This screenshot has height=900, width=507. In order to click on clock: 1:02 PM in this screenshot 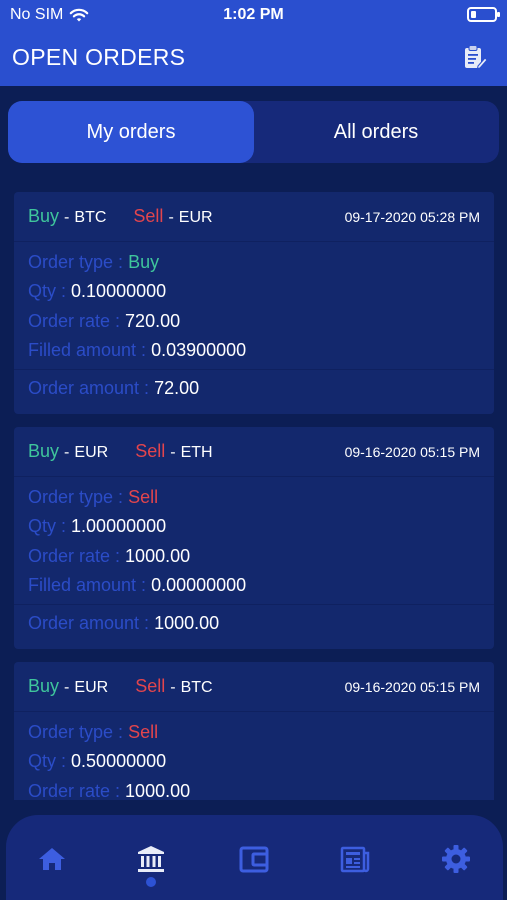, I will do `click(253, 14)`.